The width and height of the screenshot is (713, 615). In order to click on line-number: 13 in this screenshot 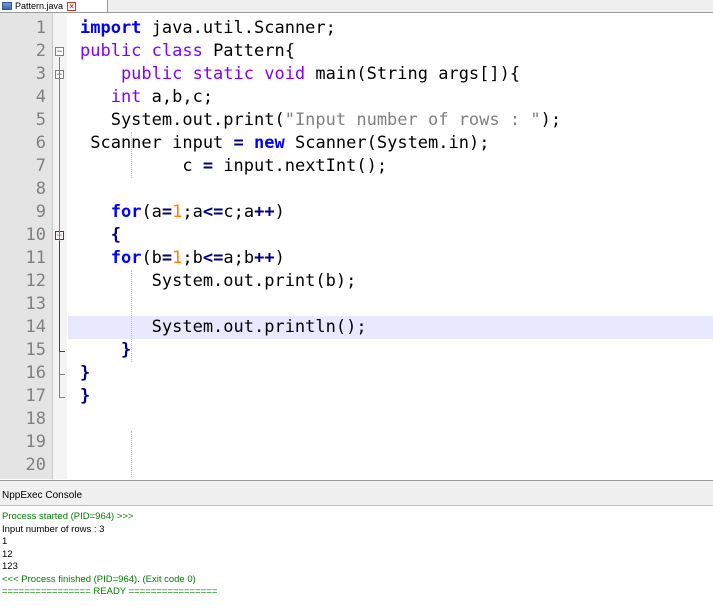, I will do `click(35, 304)`.